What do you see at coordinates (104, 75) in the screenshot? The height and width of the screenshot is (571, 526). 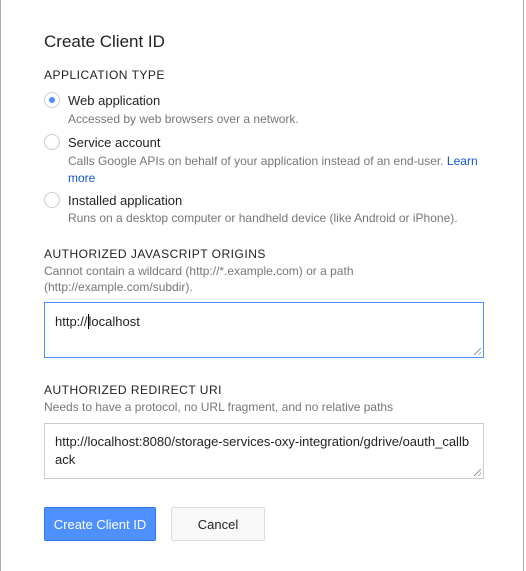 I see `application-type-heading: APPLICATION TYPE` at bounding box center [104, 75].